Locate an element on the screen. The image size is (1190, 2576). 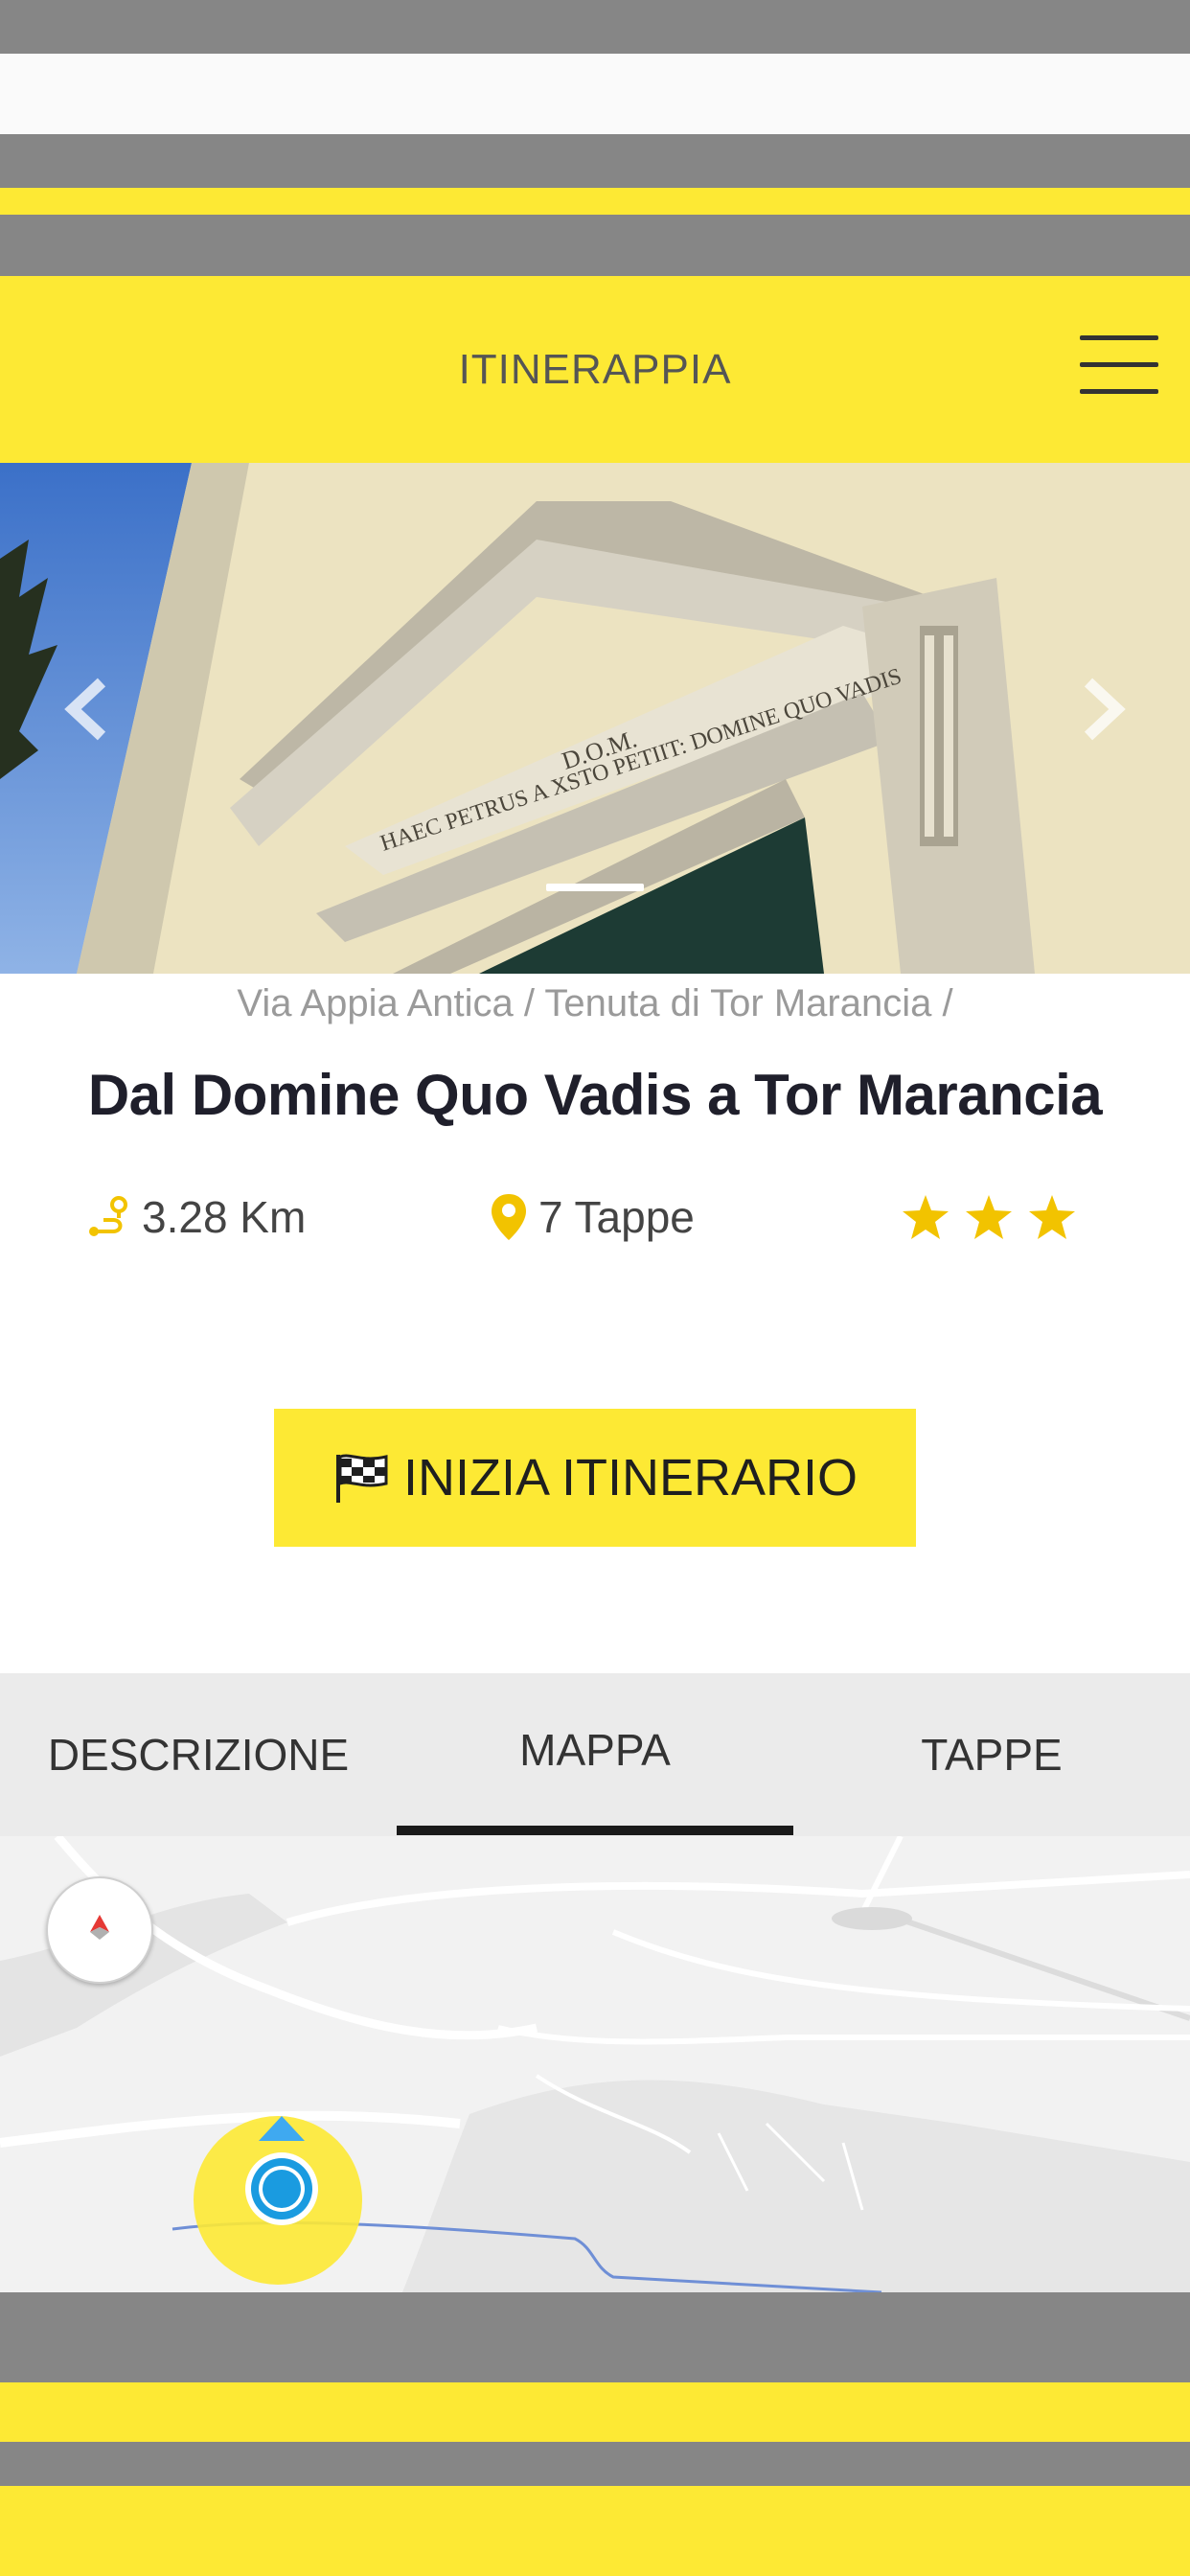
bottom-strip-lower is located at coordinates (595, 2464).